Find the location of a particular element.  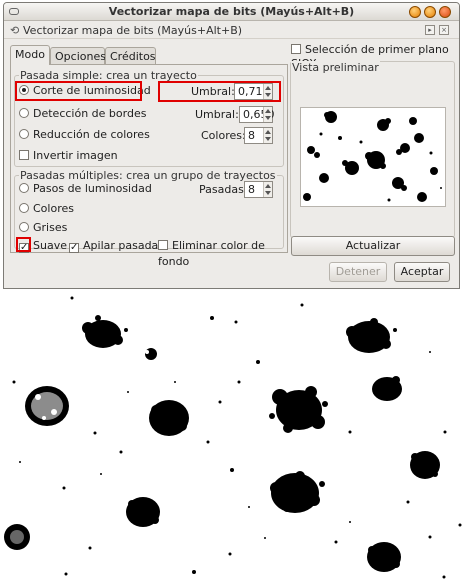

edge-detection-radio: Detección de bordes is located at coordinates (82, 114).